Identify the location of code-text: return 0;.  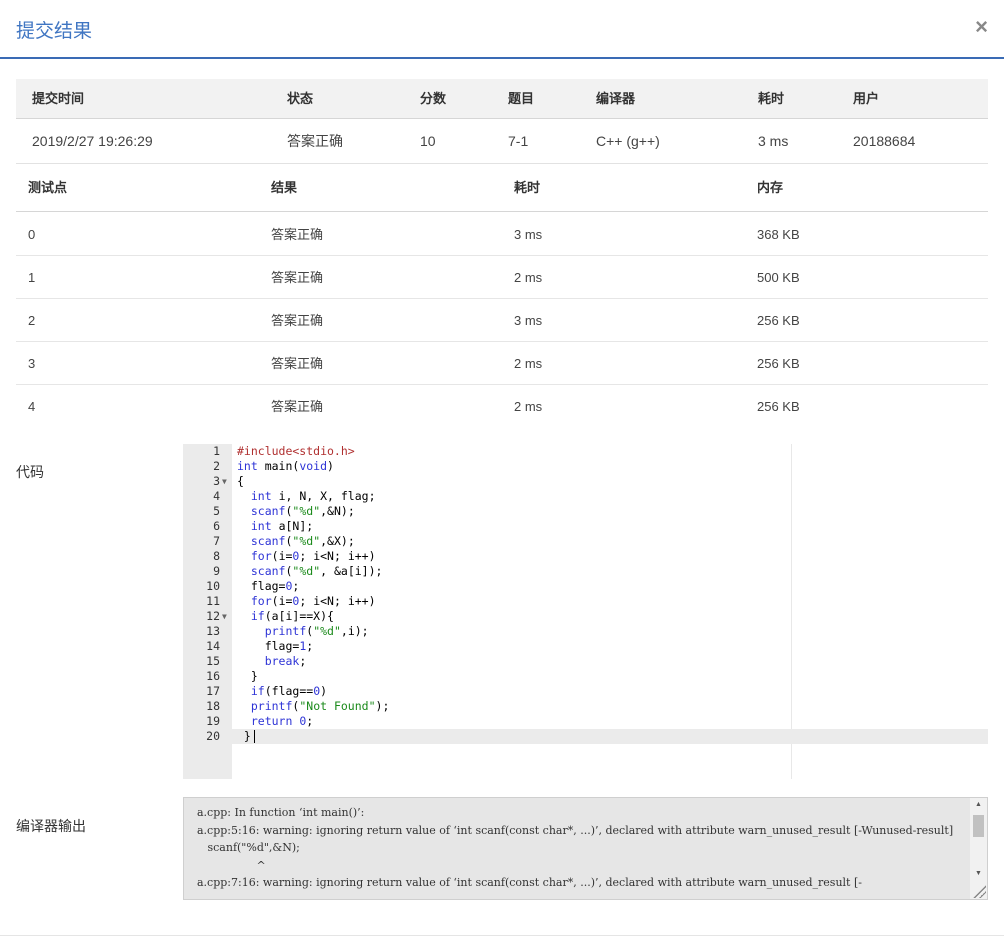
(282, 721).